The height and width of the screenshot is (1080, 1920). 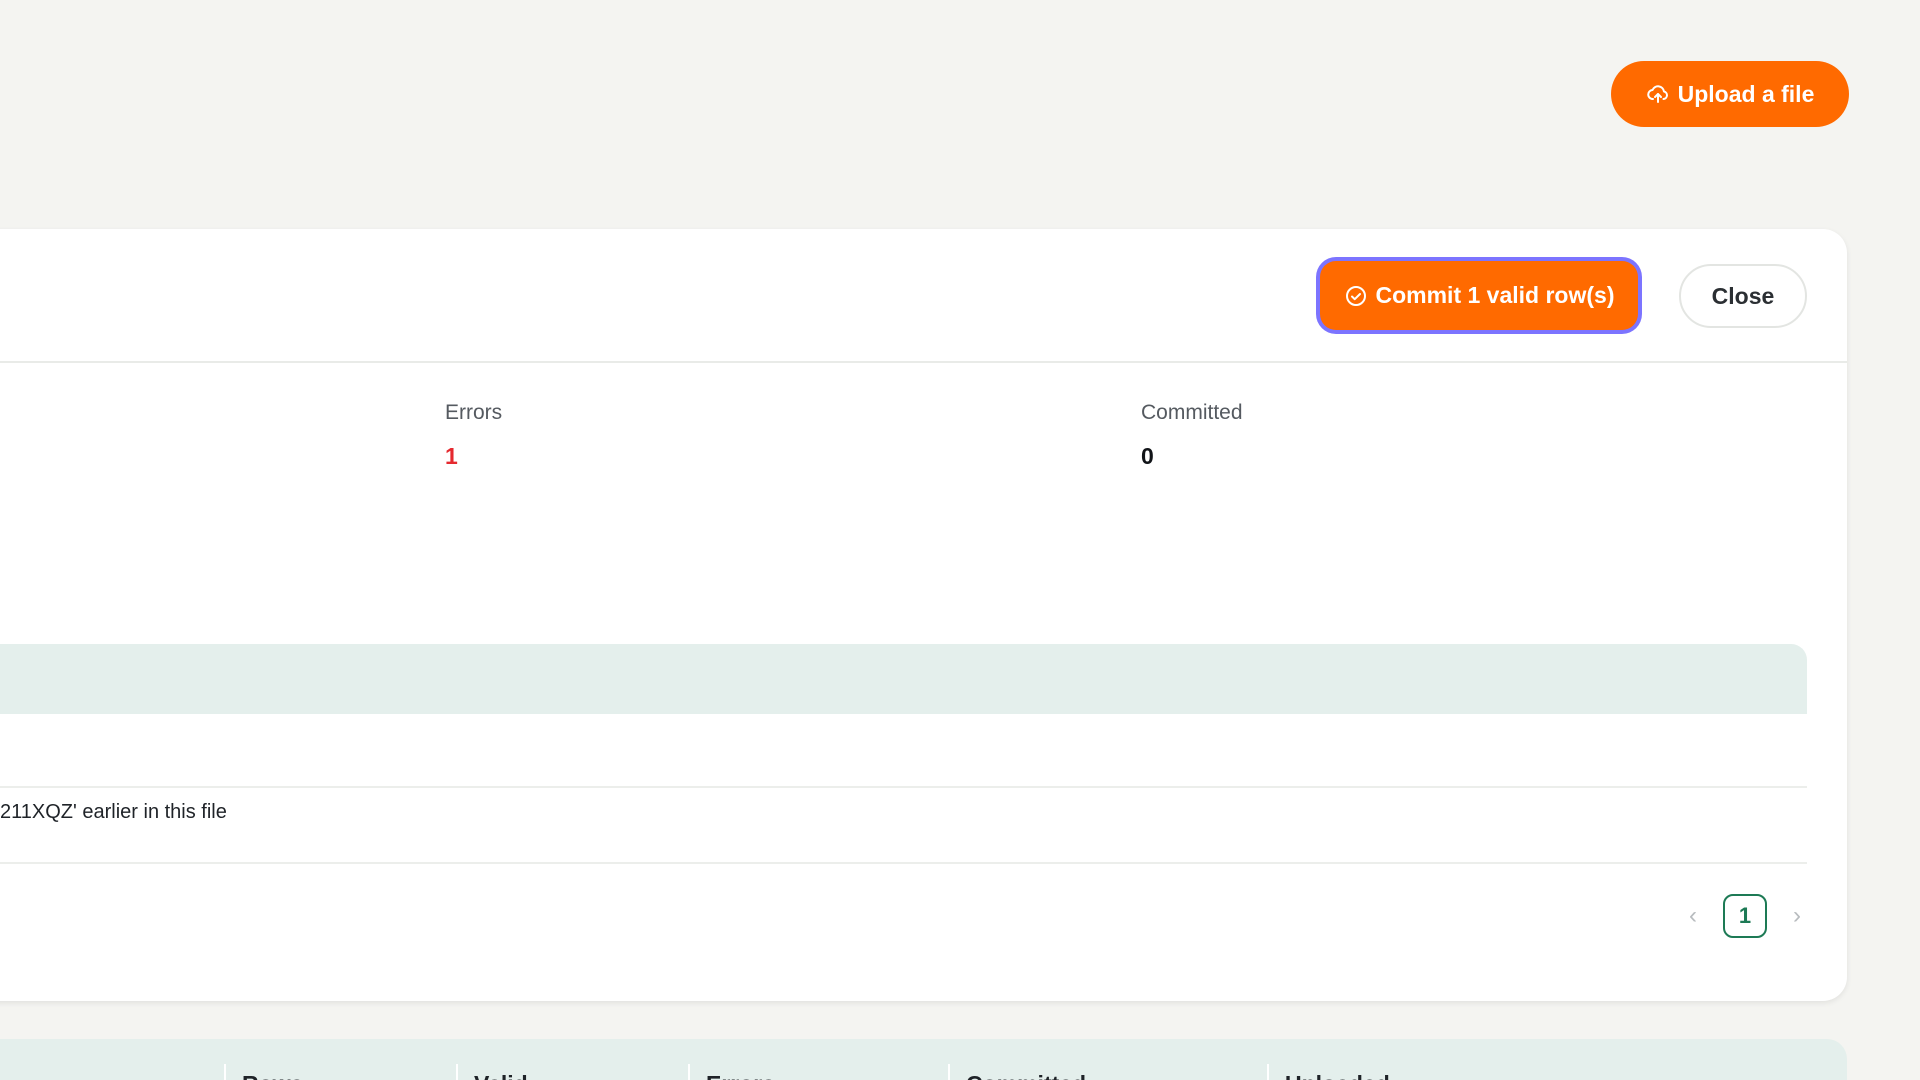 I want to click on upload-file-button: Upload a file, so click(x=1730, y=94).